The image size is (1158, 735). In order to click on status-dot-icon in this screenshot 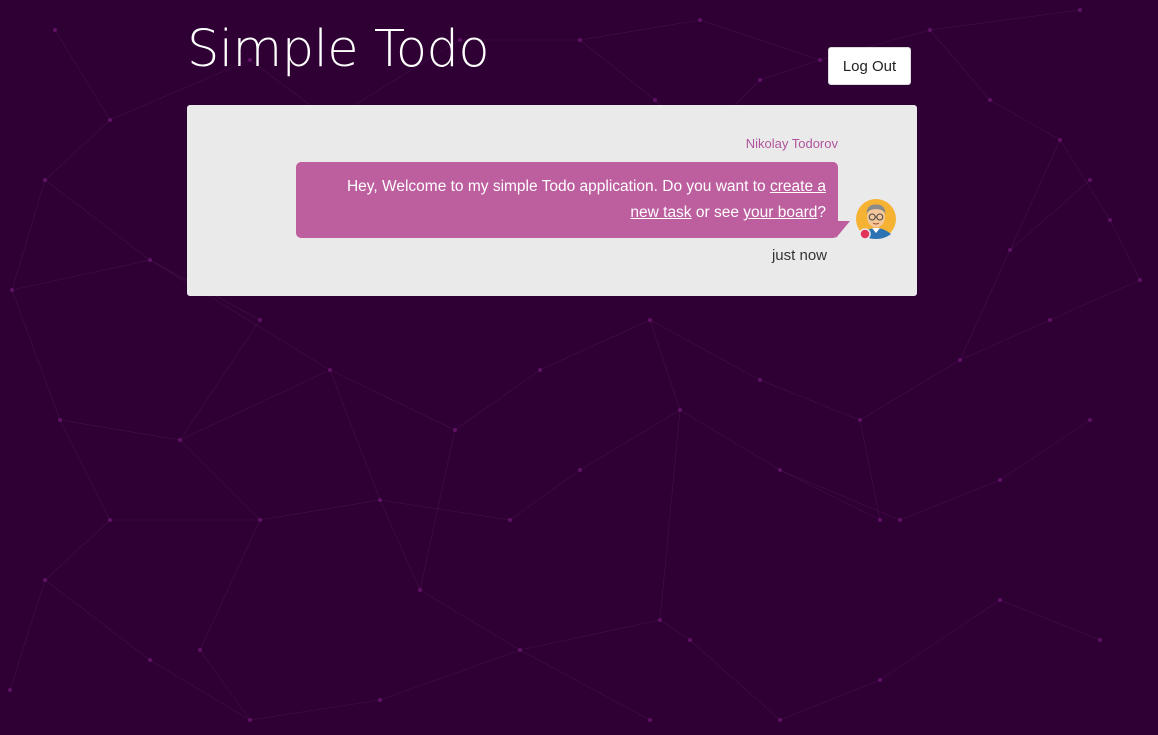, I will do `click(865, 234)`.